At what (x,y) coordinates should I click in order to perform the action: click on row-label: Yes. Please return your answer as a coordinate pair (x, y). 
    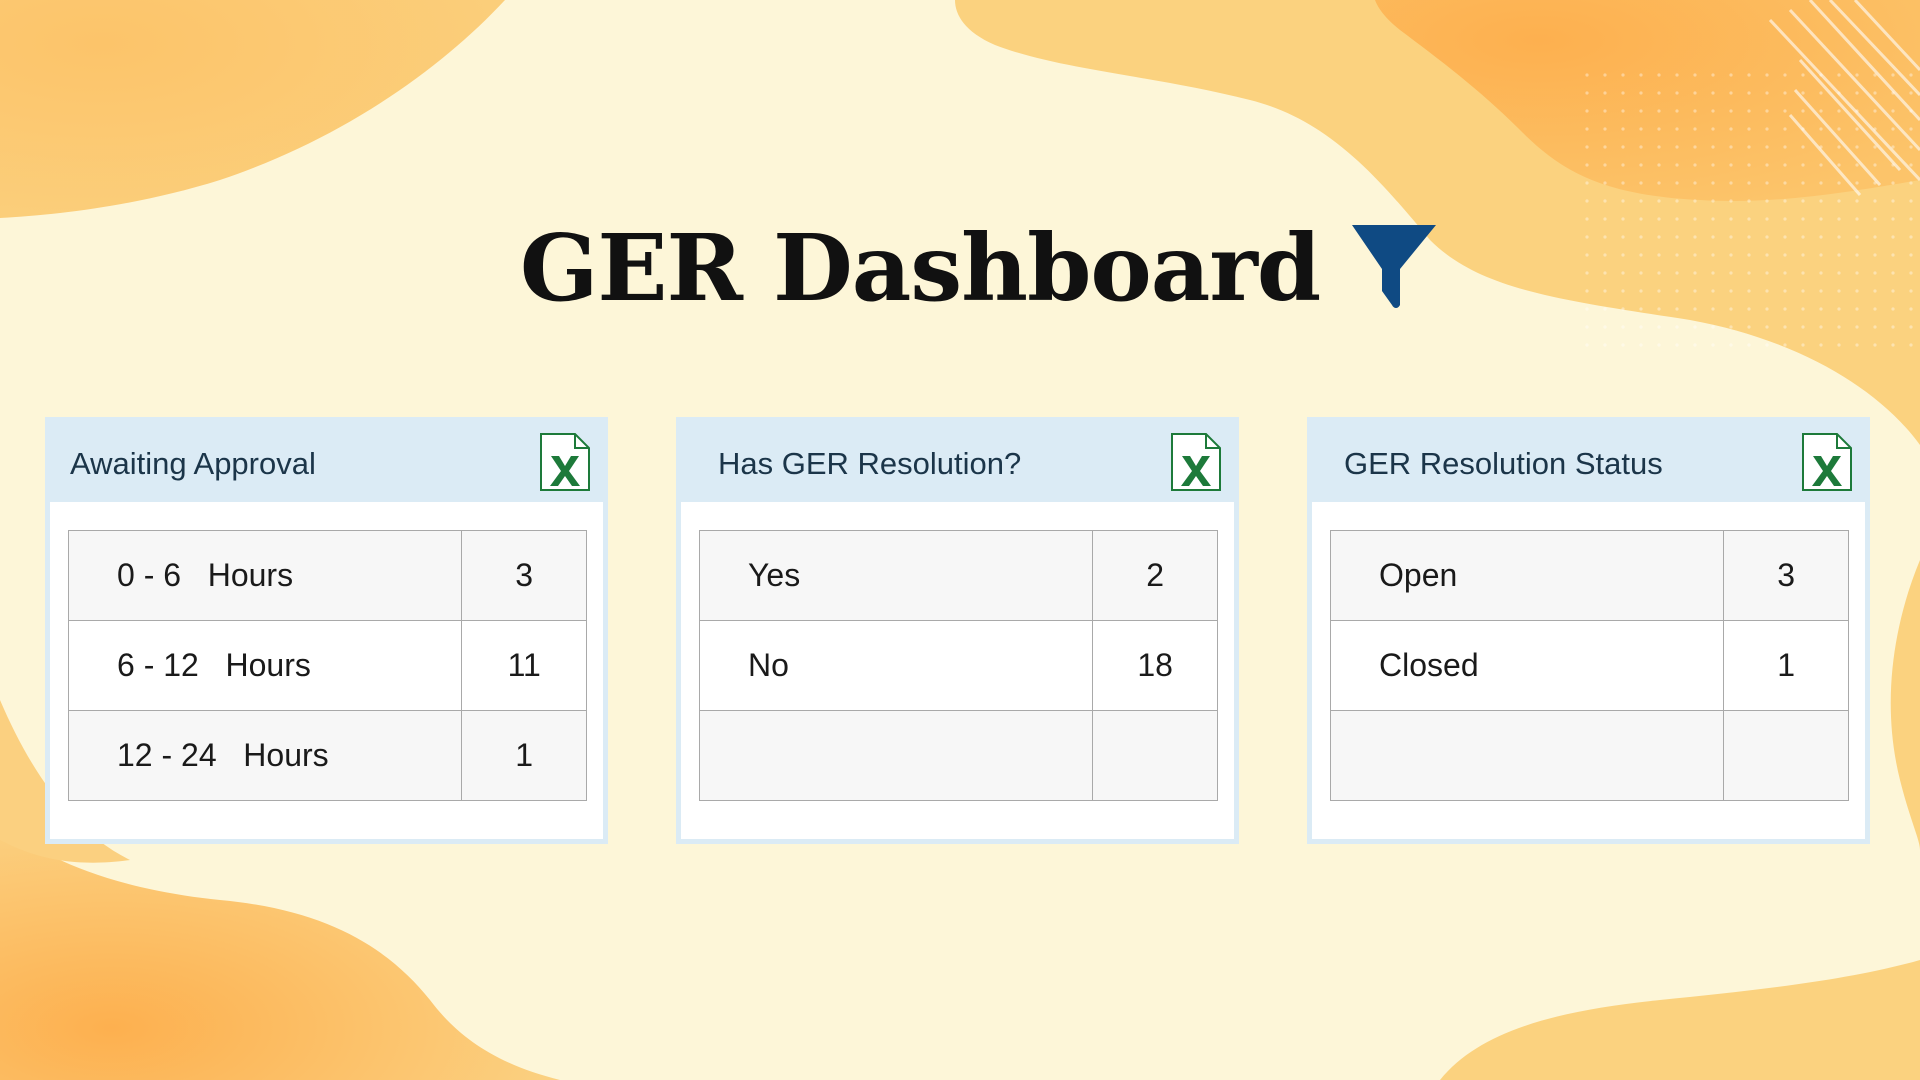
    Looking at the image, I should click on (896, 575).